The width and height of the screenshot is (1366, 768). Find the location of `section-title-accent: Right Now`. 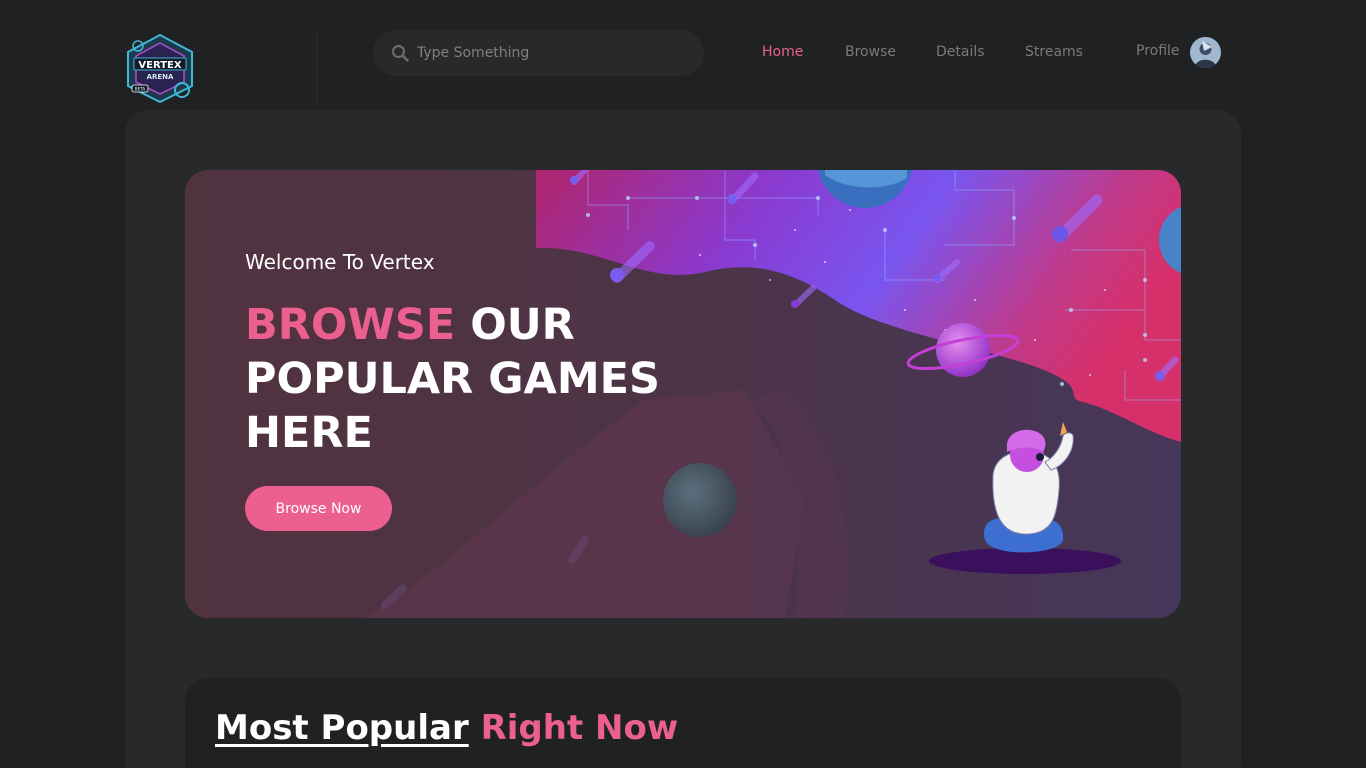

section-title-accent: Right Now is located at coordinates (579, 728).